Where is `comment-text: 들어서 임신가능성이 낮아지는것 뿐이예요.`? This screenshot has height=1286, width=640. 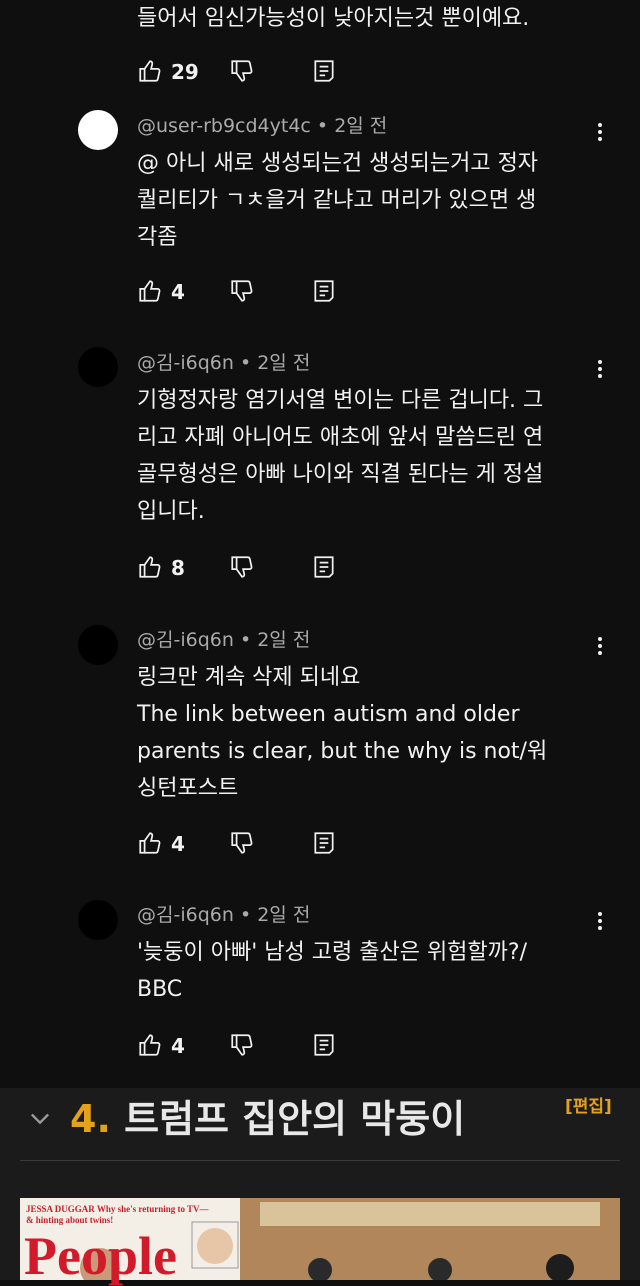 comment-text: 들어서 임신가능성이 낮아지는것 뿐이예요. is located at coordinates (333, 18).